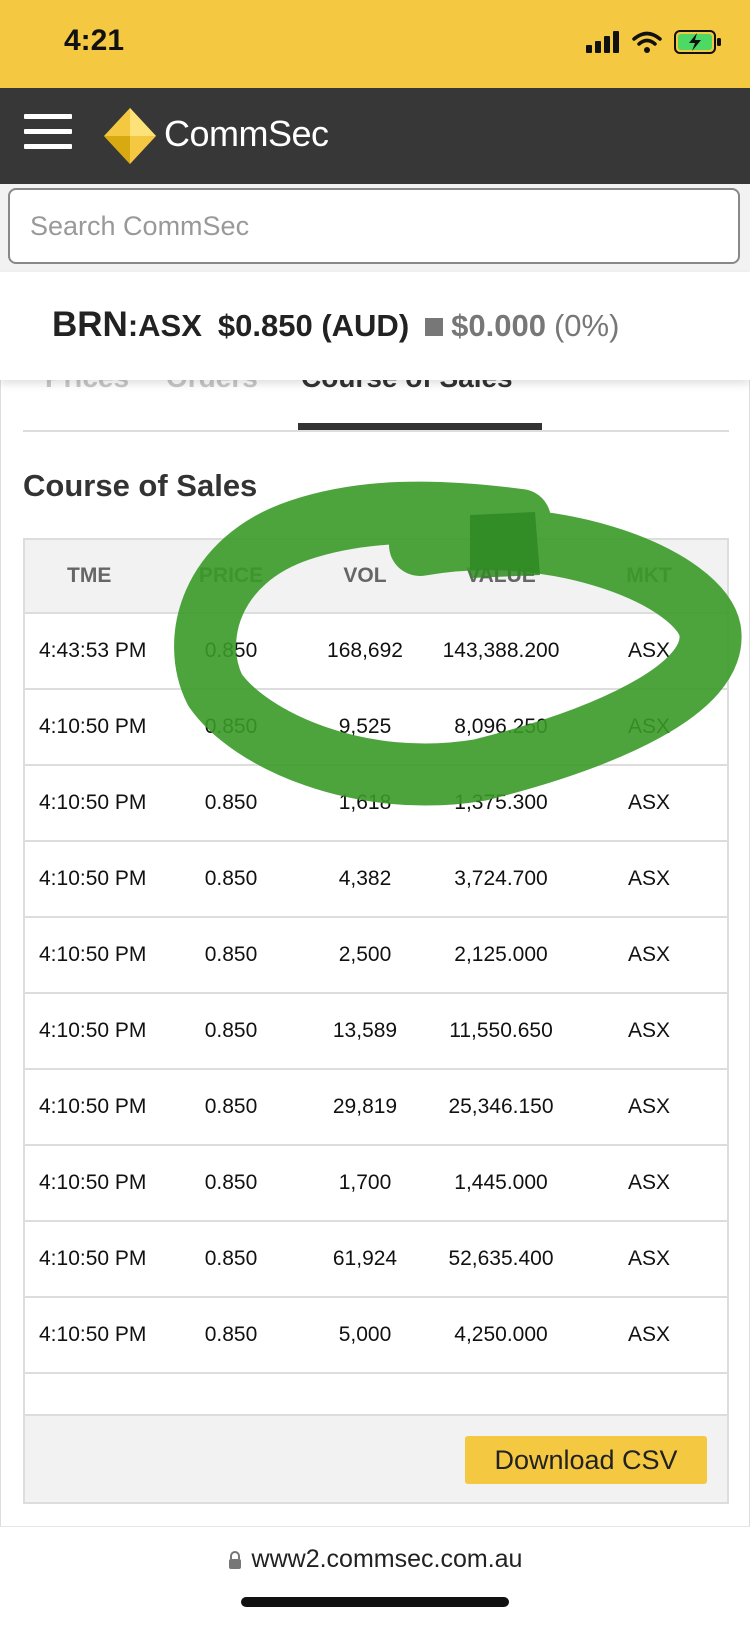 This screenshot has width=750, height=1625. I want to click on home-indicator, so click(375, 1602).